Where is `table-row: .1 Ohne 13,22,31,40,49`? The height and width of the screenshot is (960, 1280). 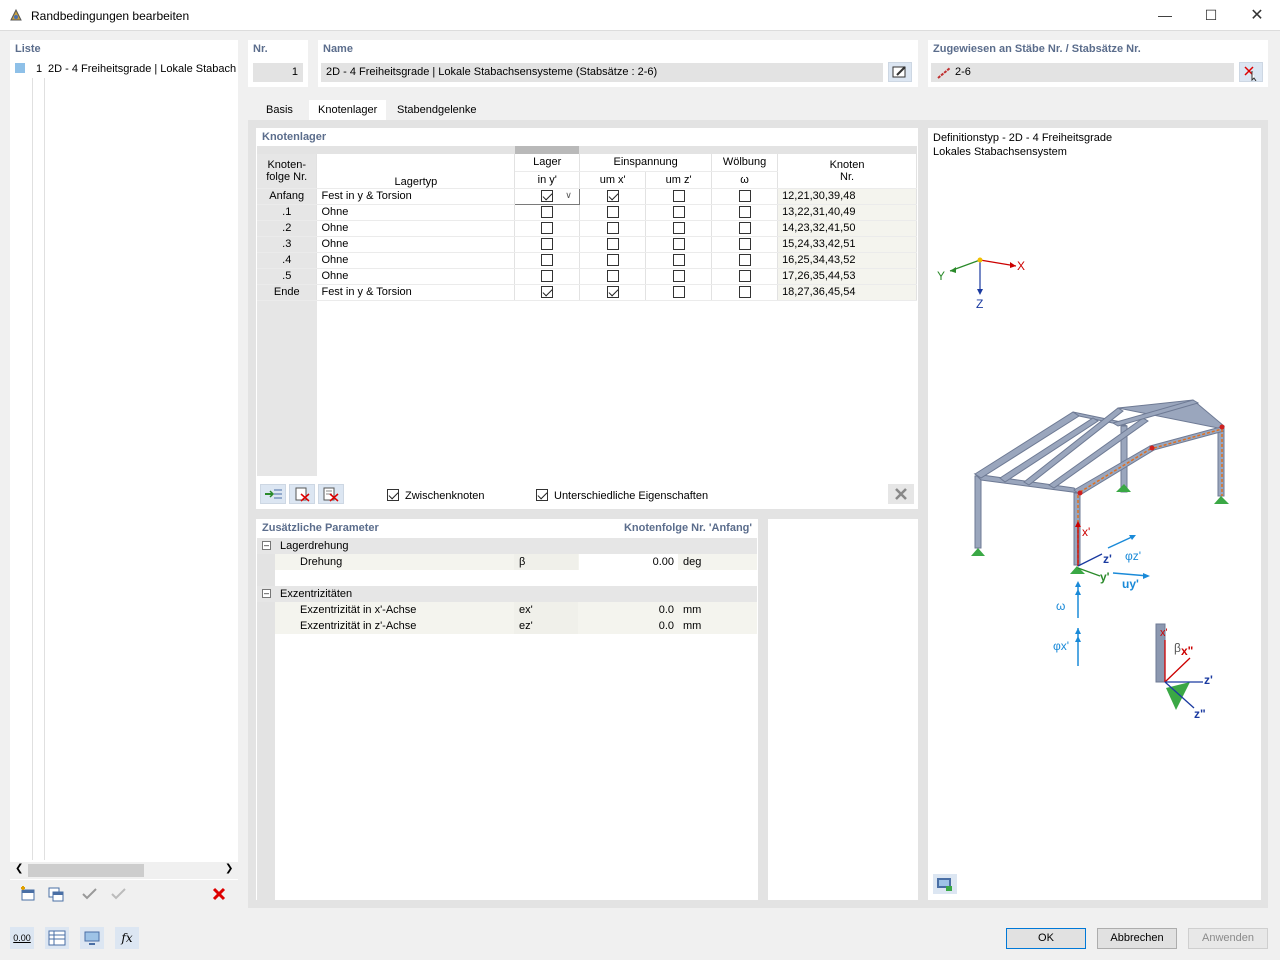
table-row: .1 Ohne 13,22,31,40,49 is located at coordinates (587, 212).